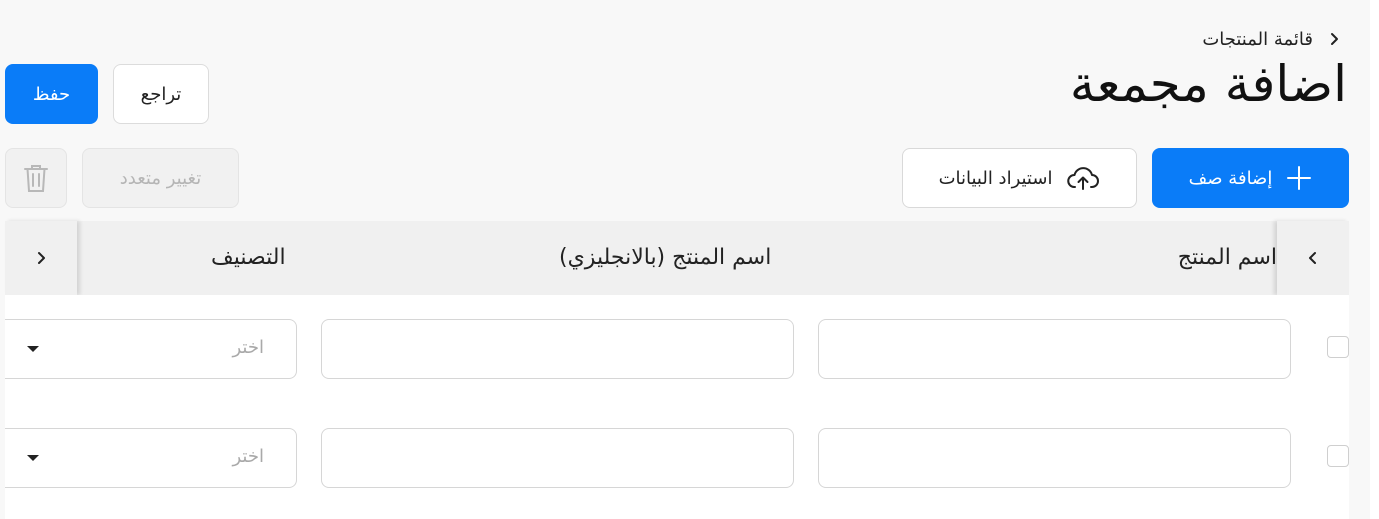 Image resolution: width=1379 pixels, height=519 pixels. What do you see at coordinates (677, 516) in the screenshot?
I see `table-row` at bounding box center [677, 516].